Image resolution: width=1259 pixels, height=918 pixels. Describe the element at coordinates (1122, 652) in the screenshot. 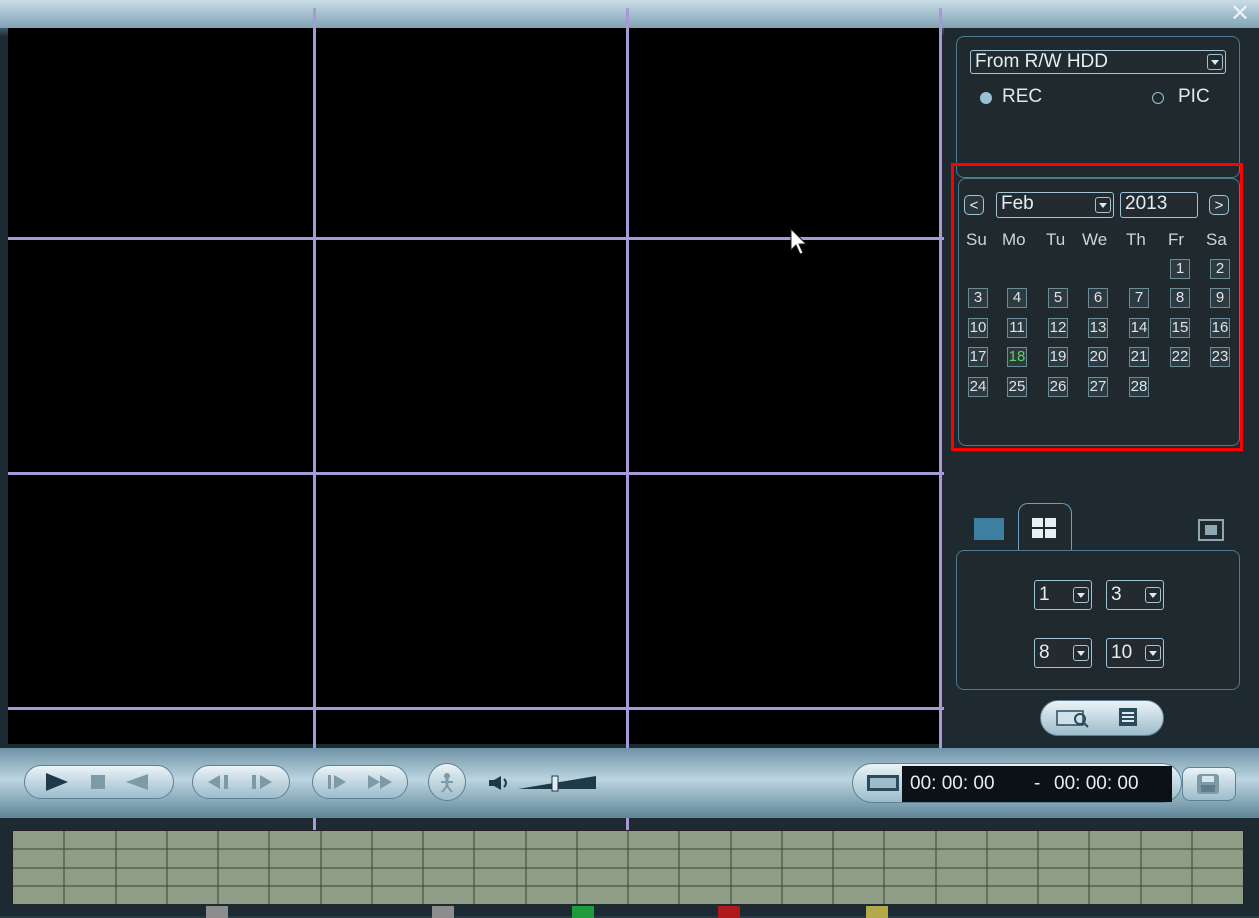

I see `channel-select-value: 10` at that location.